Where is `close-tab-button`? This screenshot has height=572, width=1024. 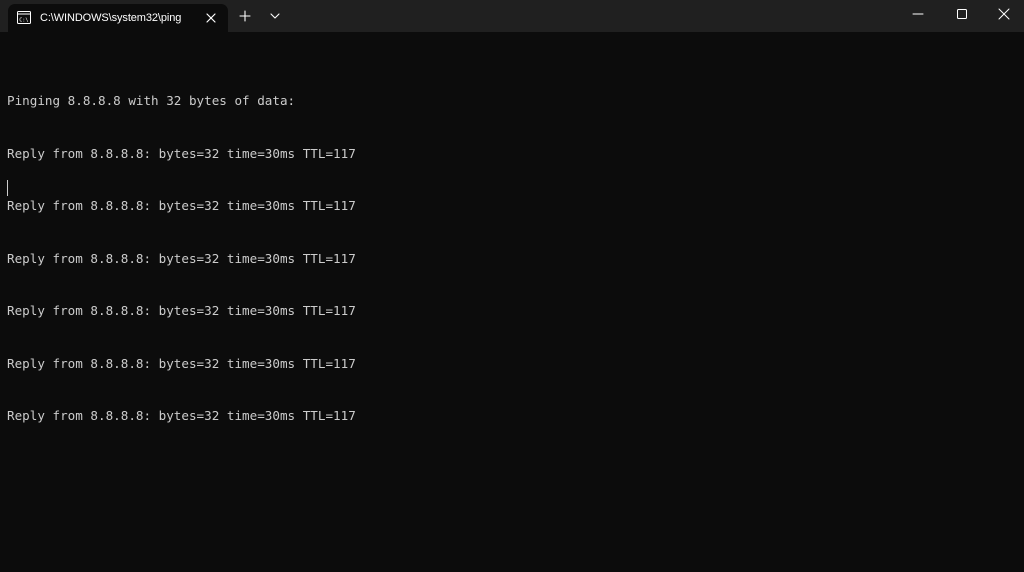
close-tab-button is located at coordinates (211, 18).